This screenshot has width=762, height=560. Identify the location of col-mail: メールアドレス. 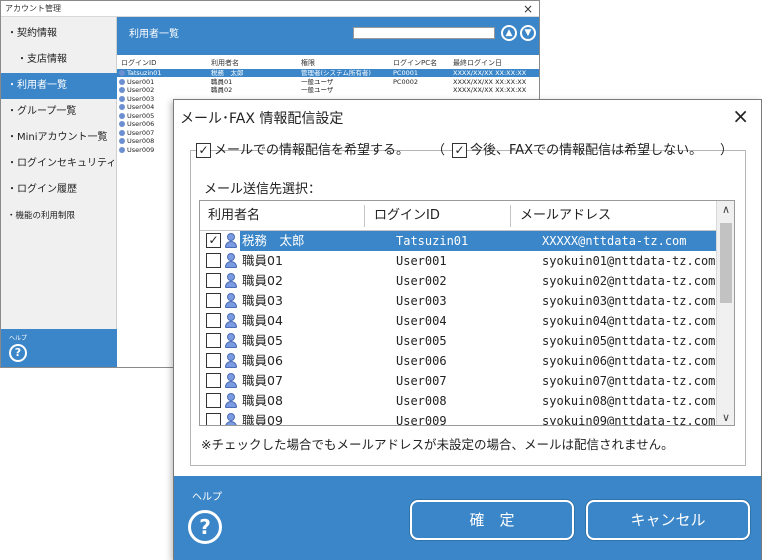
(561, 216).